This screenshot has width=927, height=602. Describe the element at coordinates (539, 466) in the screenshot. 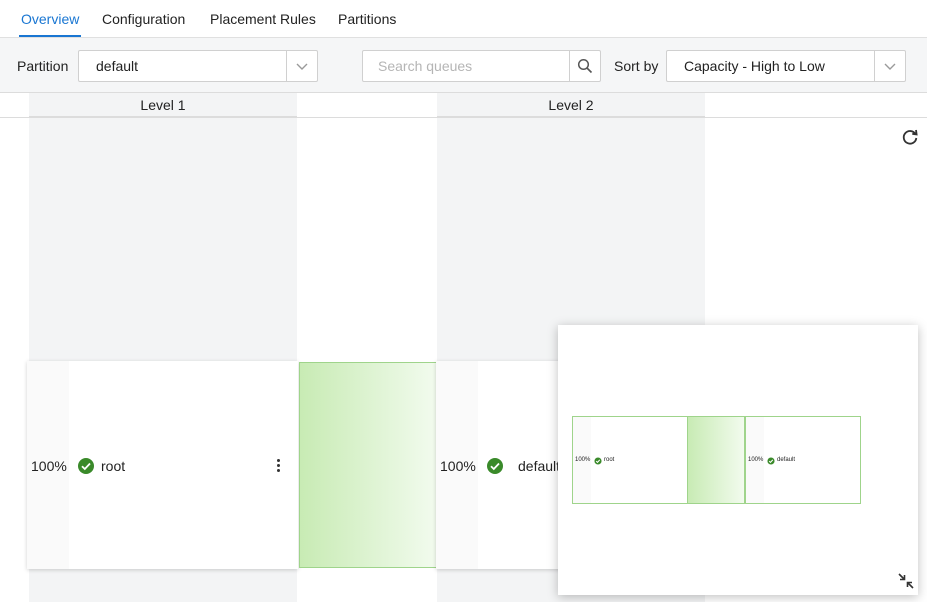

I see `queue-name: default` at that location.